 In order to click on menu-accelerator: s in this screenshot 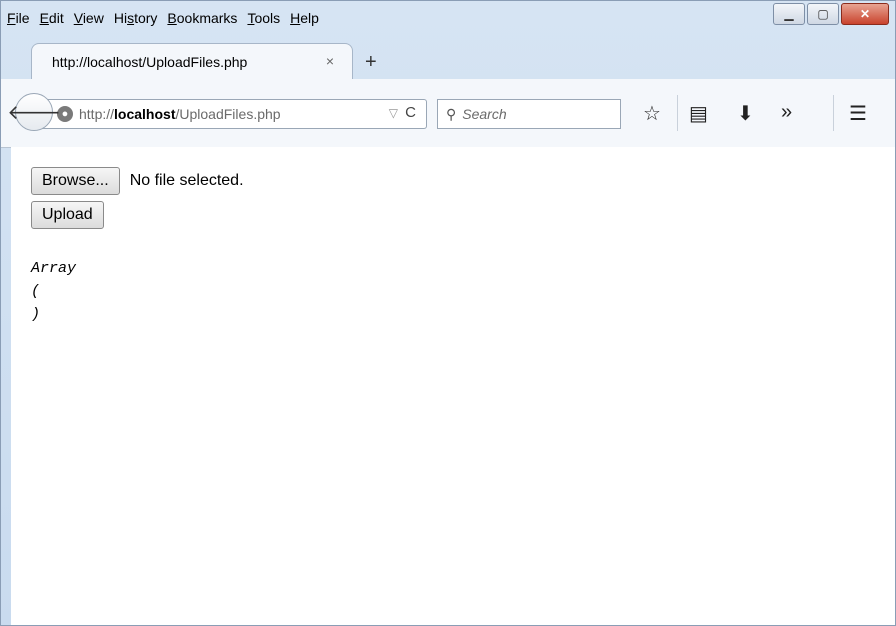, I will do `click(131, 18)`.